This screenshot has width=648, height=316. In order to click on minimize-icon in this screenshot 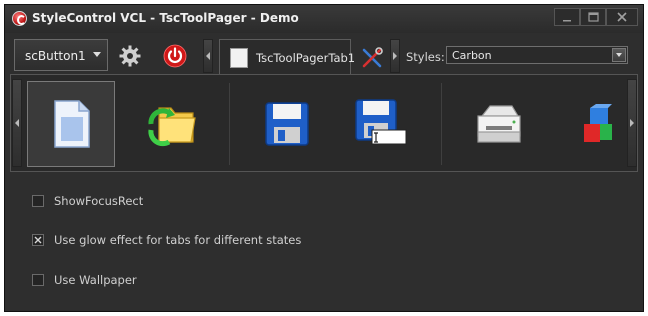, I will do `click(567, 21)`.